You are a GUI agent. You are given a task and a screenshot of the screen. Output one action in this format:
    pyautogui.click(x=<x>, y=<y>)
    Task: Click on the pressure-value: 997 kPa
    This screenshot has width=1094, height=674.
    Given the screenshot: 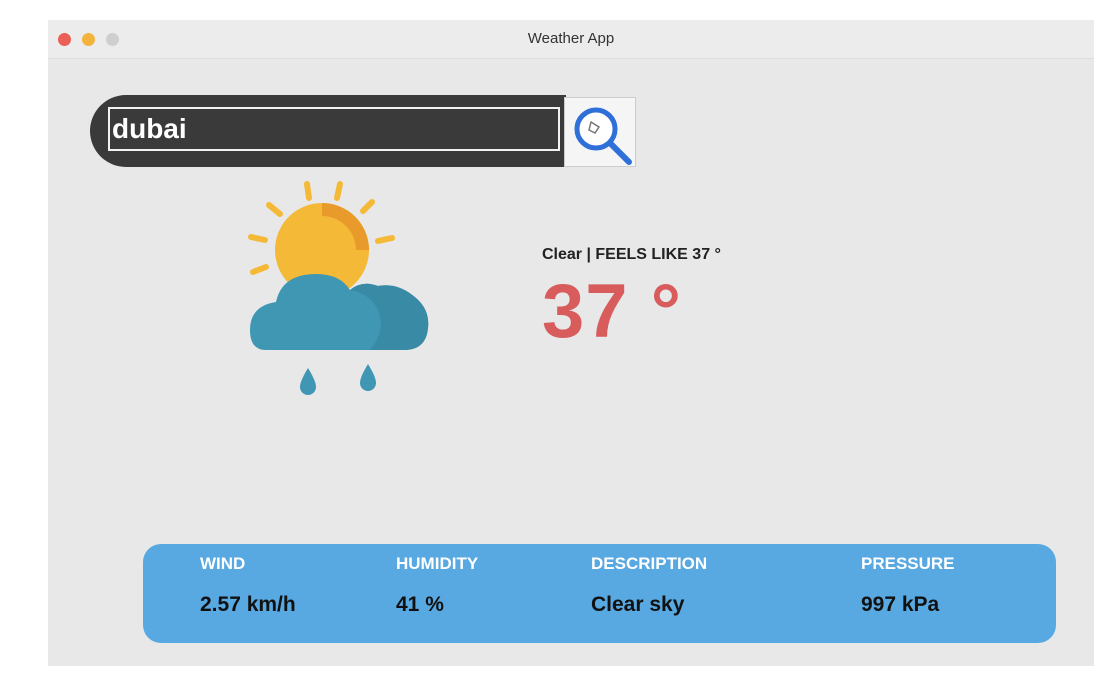 What is the action you would take?
    pyautogui.click(x=900, y=604)
    